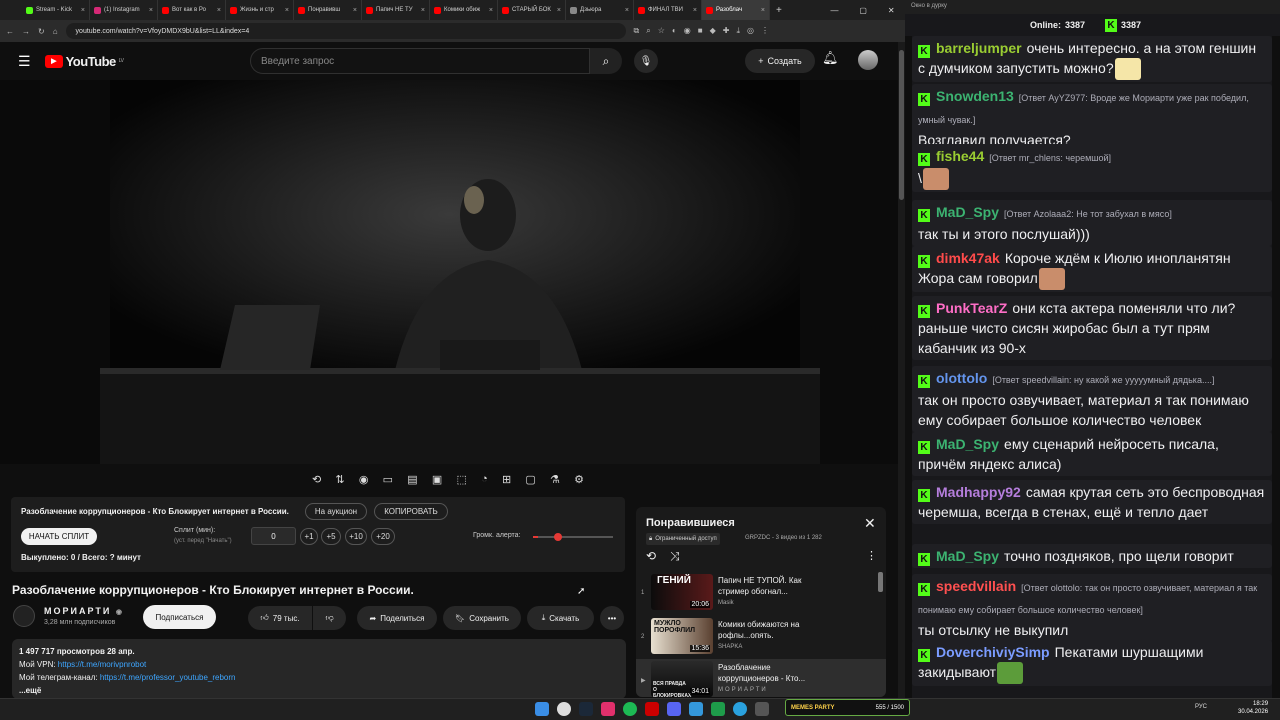 This screenshot has width=1280, height=720. I want to click on screenshot-icon: ▢, so click(530, 479).